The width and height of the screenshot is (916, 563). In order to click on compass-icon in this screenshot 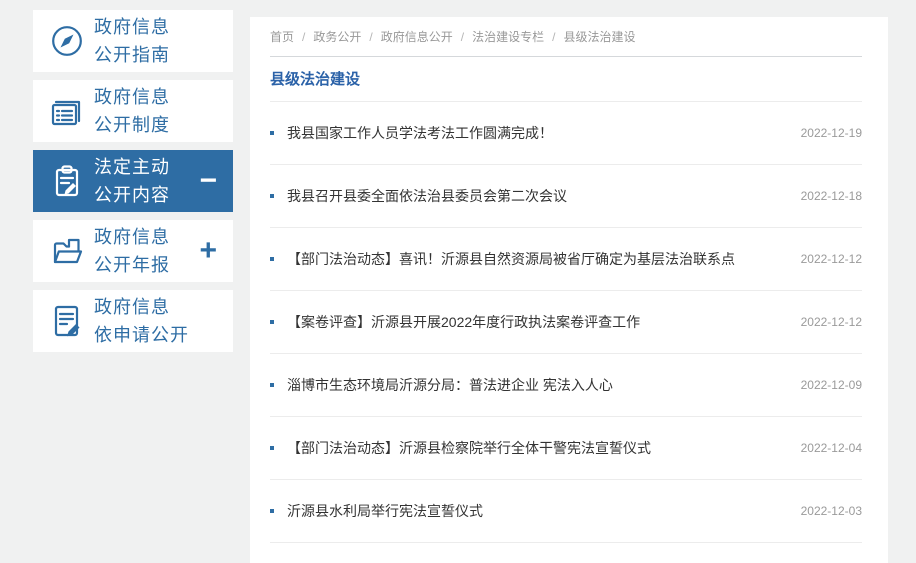, I will do `click(67, 41)`.